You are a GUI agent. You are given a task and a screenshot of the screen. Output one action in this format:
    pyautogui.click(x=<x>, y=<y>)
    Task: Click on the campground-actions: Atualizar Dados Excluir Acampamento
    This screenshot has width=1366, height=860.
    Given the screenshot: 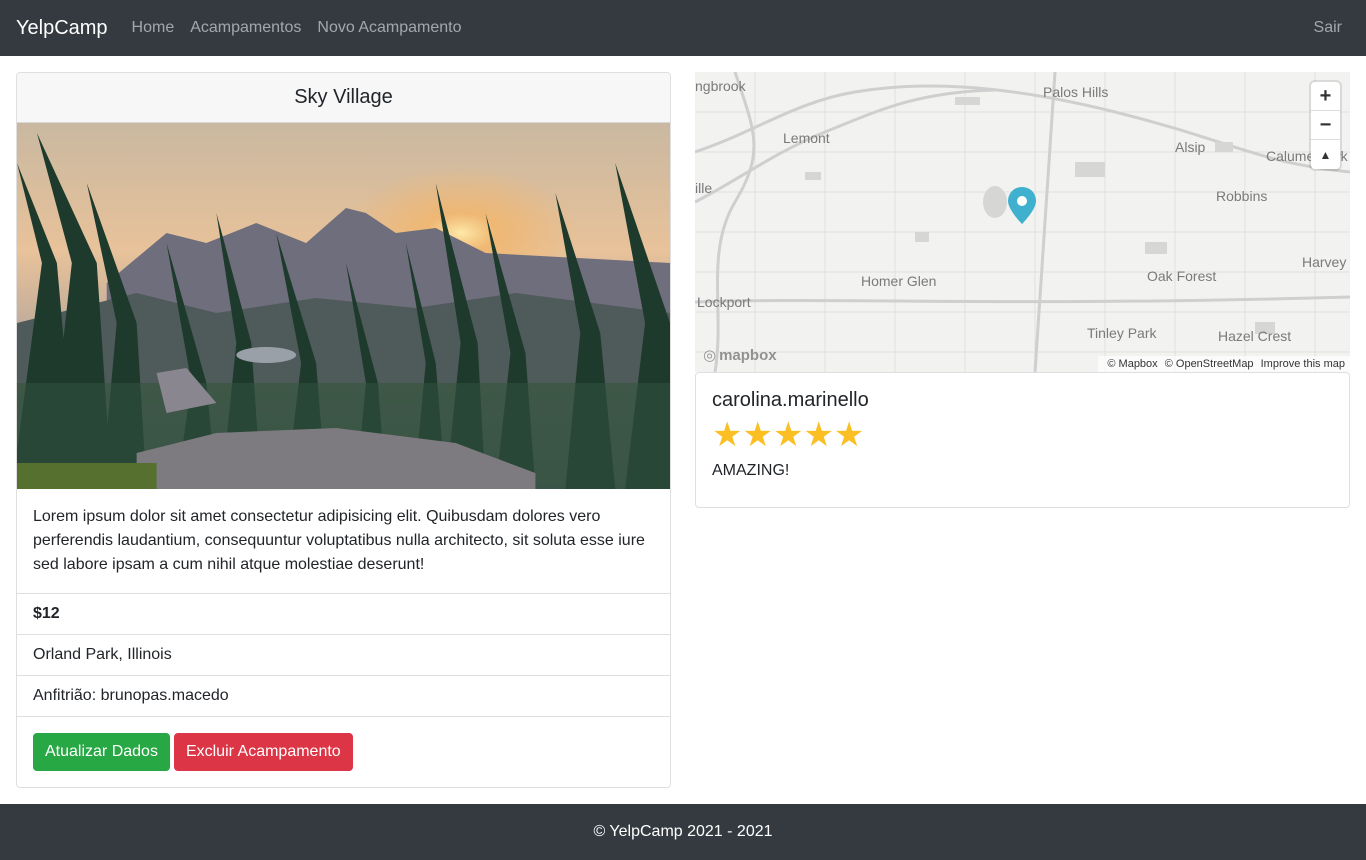 What is the action you would take?
    pyautogui.click(x=343, y=752)
    